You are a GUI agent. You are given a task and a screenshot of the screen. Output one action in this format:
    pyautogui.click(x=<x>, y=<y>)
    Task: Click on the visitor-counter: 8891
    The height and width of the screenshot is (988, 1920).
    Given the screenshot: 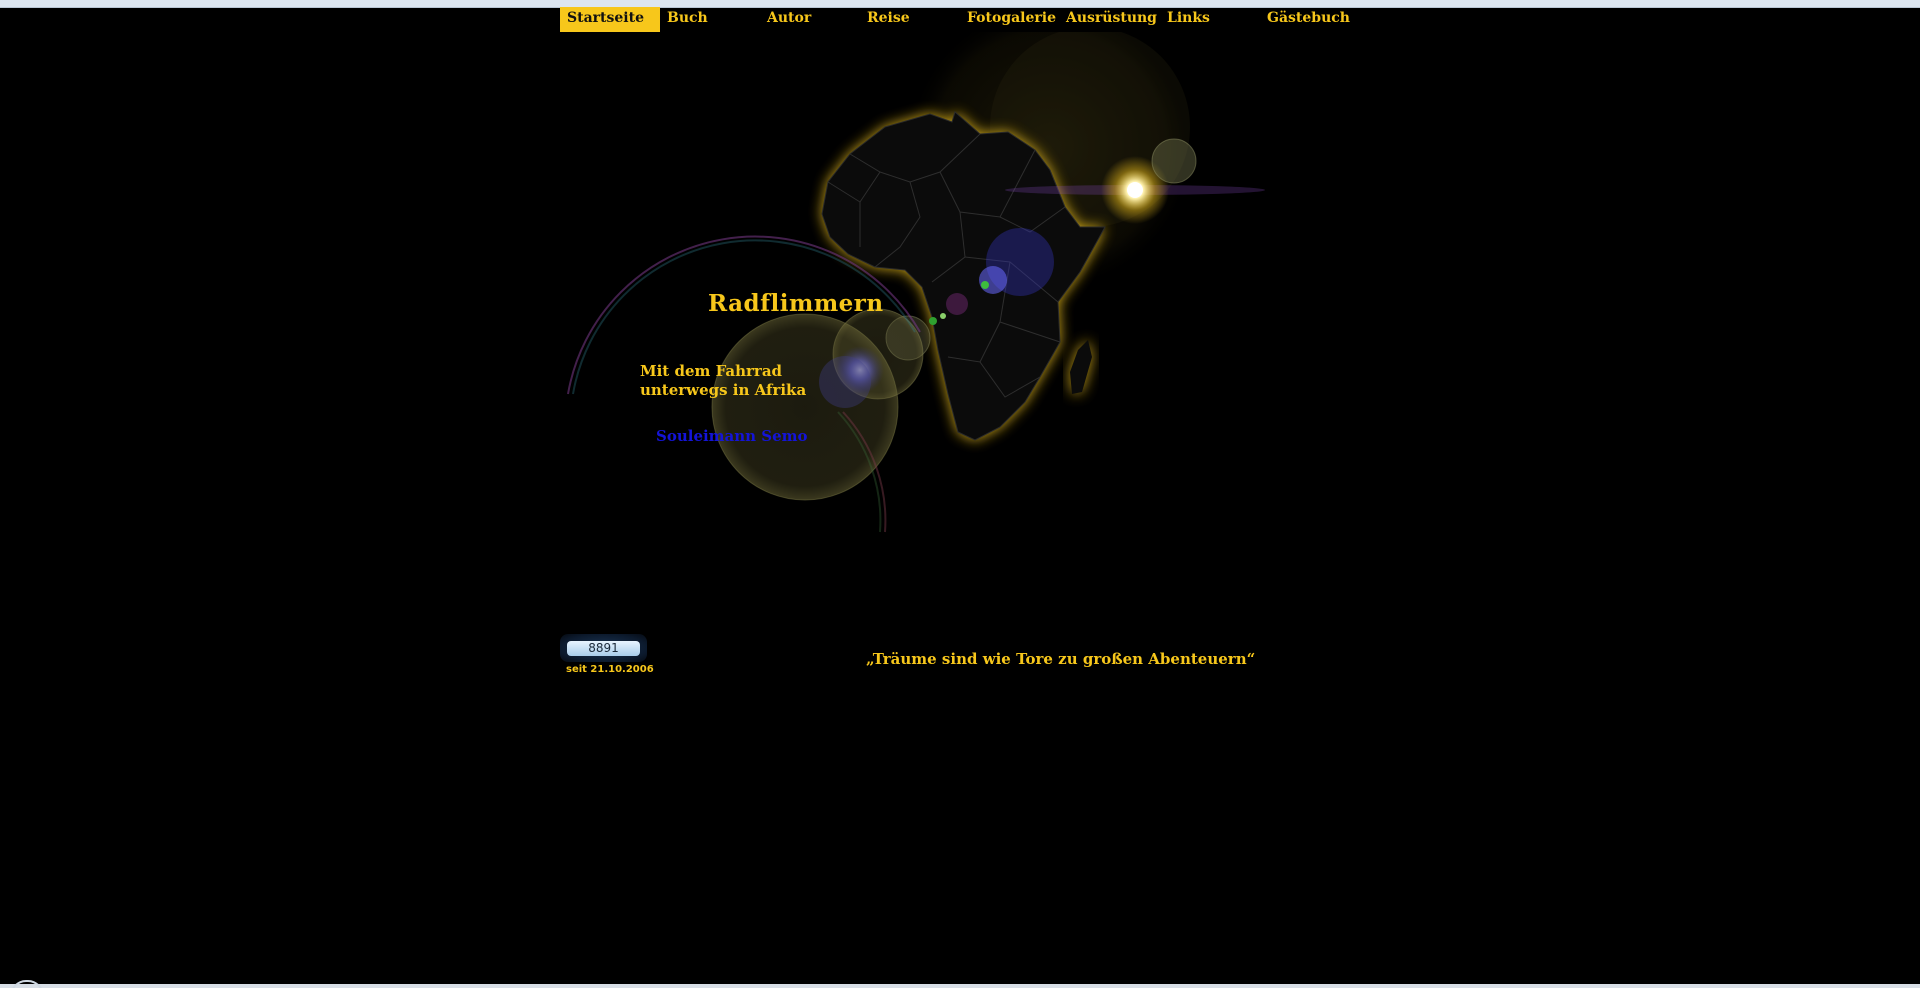 What is the action you would take?
    pyautogui.click(x=603, y=648)
    